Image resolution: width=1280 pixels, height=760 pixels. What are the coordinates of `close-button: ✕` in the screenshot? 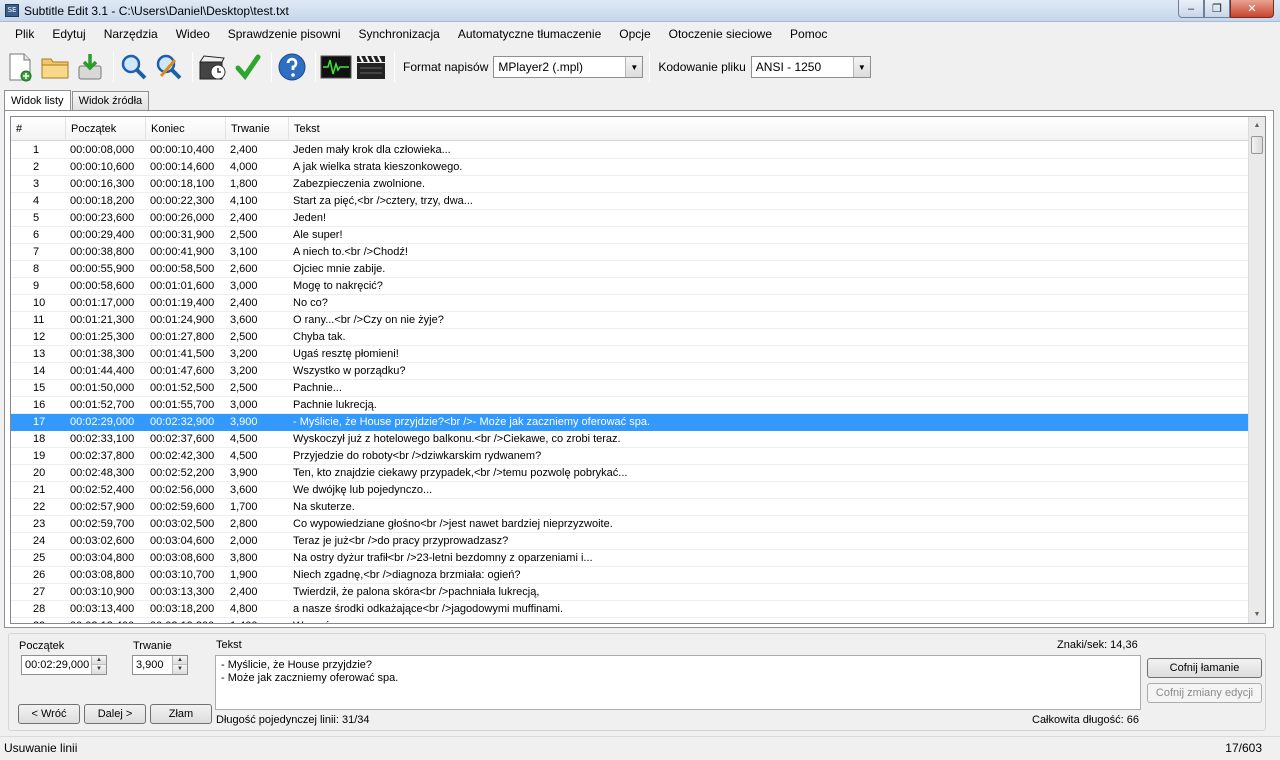 It's located at (1252, 9).